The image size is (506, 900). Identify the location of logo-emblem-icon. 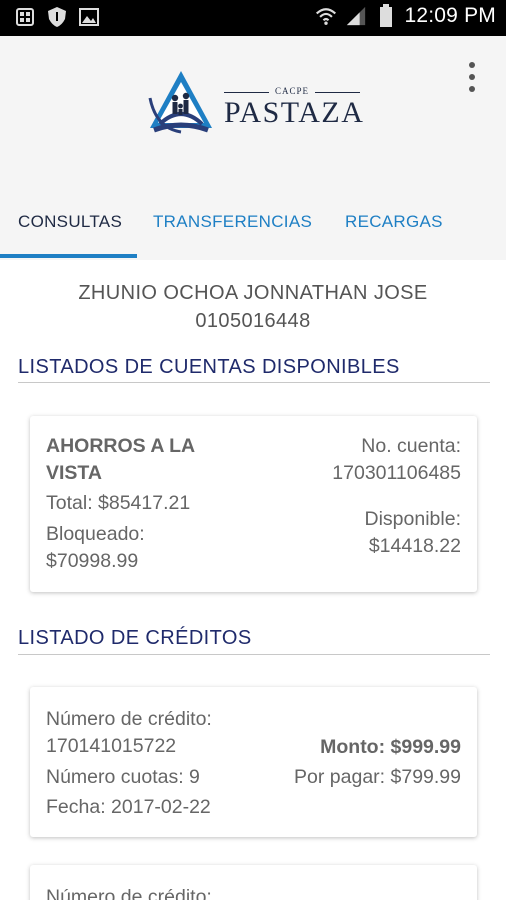
(180, 102).